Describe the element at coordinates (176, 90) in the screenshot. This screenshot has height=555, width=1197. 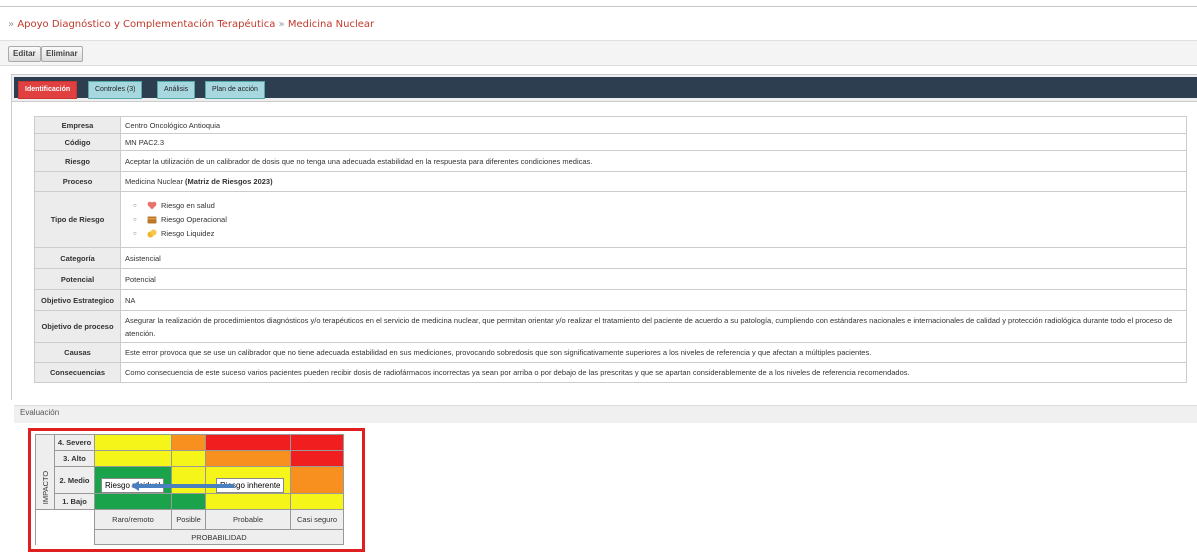
I see `tab-analisis: Análisis` at that location.